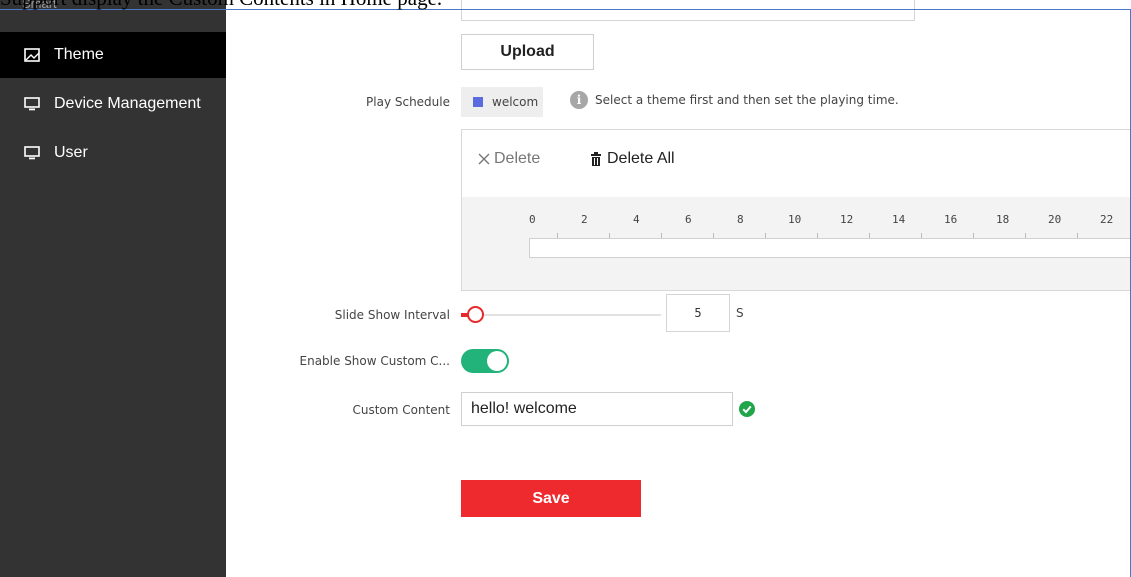 This screenshot has height=577, width=1131. What do you see at coordinates (497, 361) in the screenshot?
I see `toggle-knob` at bounding box center [497, 361].